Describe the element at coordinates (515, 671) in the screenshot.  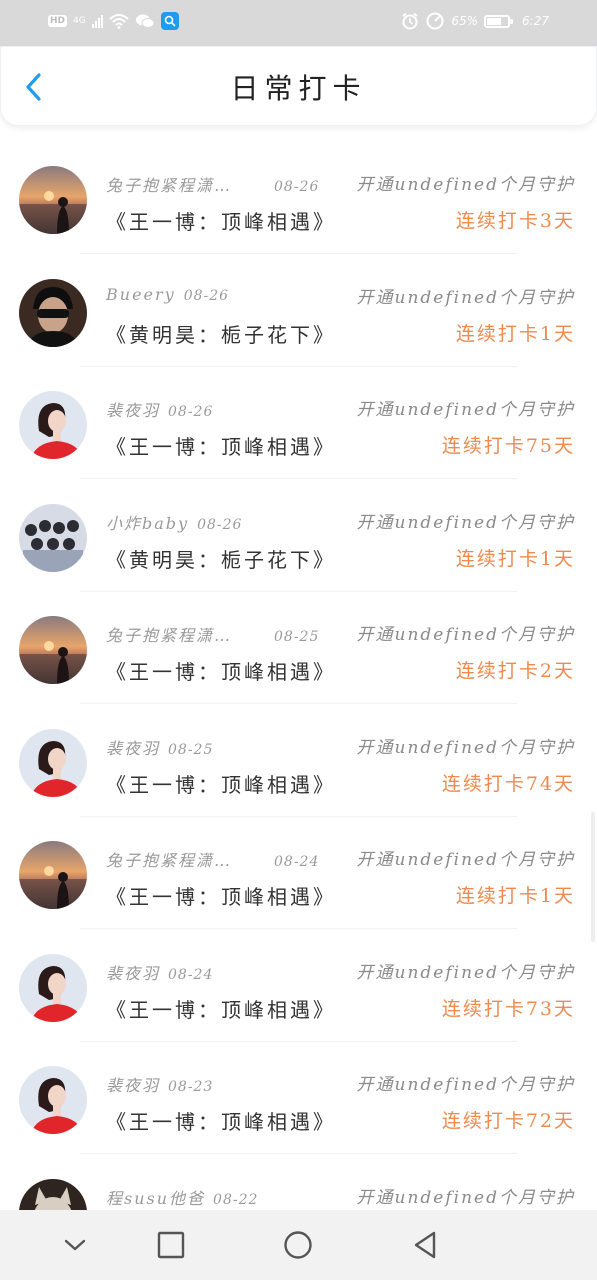
I see `streak-label: 连续打卡2天` at that location.